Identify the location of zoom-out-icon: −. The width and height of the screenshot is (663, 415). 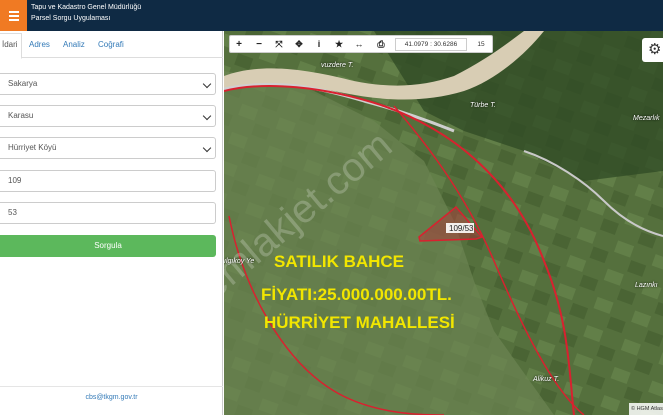
(259, 44).